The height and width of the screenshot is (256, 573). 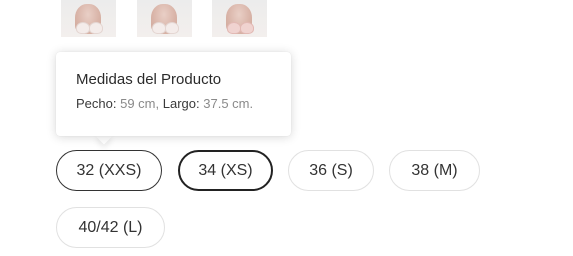 I want to click on size-option-34-xs: 34 (XS), so click(x=225, y=170).